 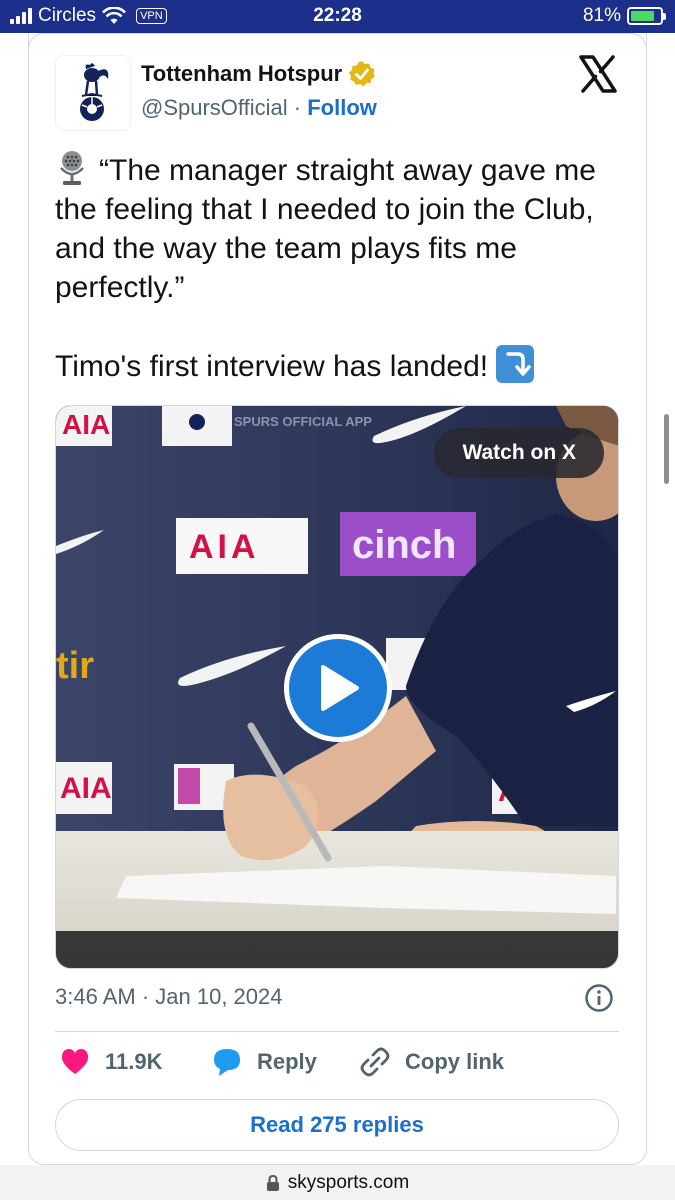 What do you see at coordinates (642, 16) in the screenshot?
I see `battery-fill` at bounding box center [642, 16].